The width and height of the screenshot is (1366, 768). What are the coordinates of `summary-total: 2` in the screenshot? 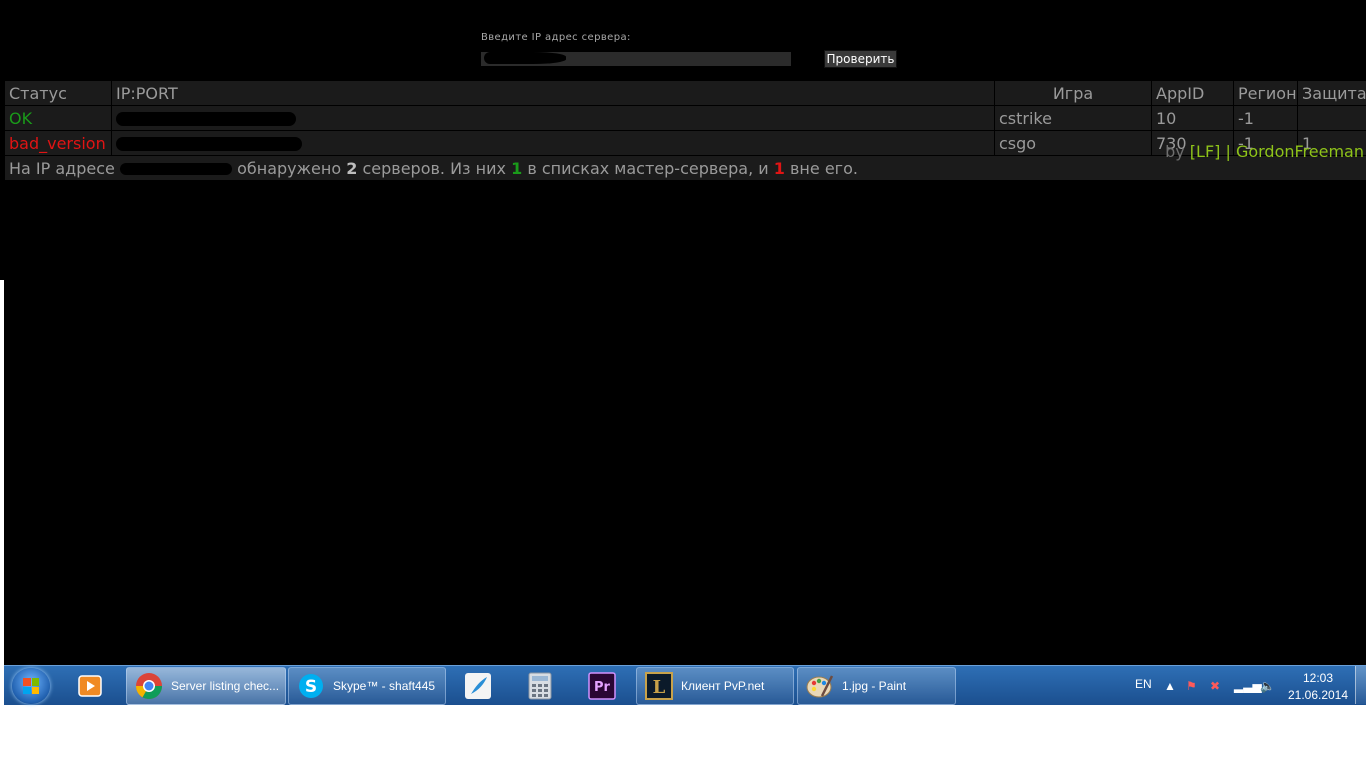 It's located at (352, 168).